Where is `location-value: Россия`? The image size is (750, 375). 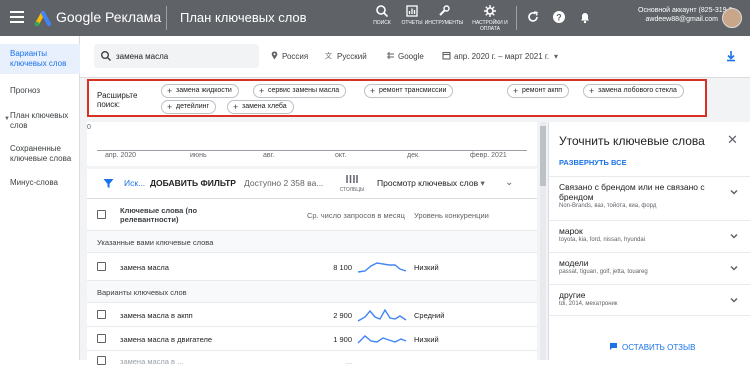
location-value: Россия is located at coordinates (295, 56).